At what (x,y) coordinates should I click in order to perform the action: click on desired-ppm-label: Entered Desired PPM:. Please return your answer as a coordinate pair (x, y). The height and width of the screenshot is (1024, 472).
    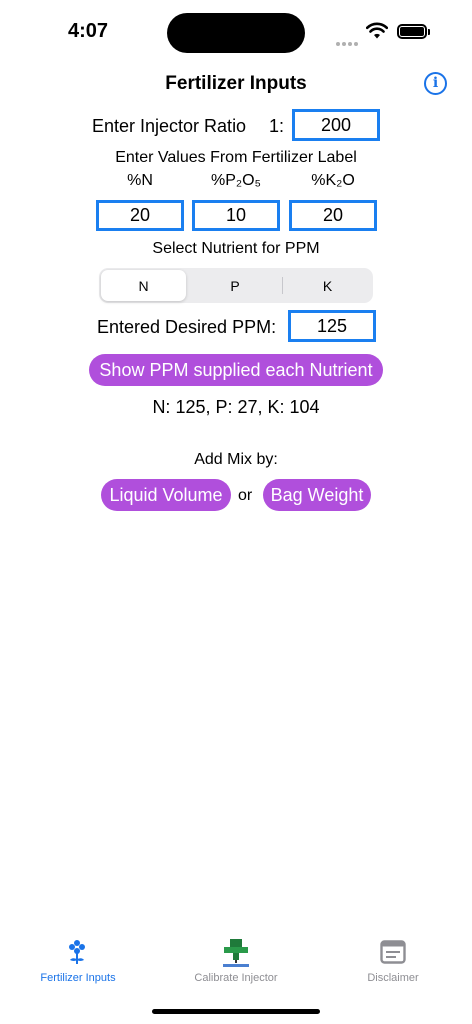
    Looking at the image, I should click on (187, 327).